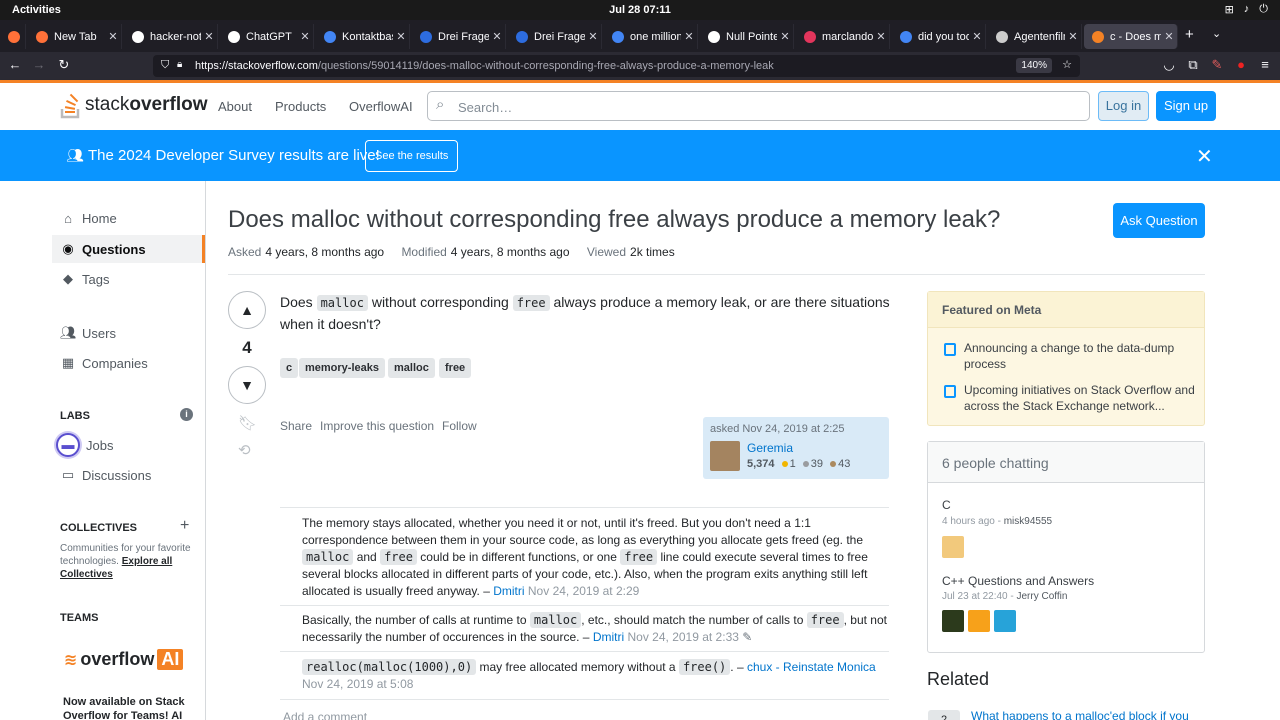 Image resolution: width=1280 pixels, height=720 pixels. What do you see at coordinates (1216, 33) in the screenshot?
I see `tab-list-chevron-down-icon: ⌄` at bounding box center [1216, 33].